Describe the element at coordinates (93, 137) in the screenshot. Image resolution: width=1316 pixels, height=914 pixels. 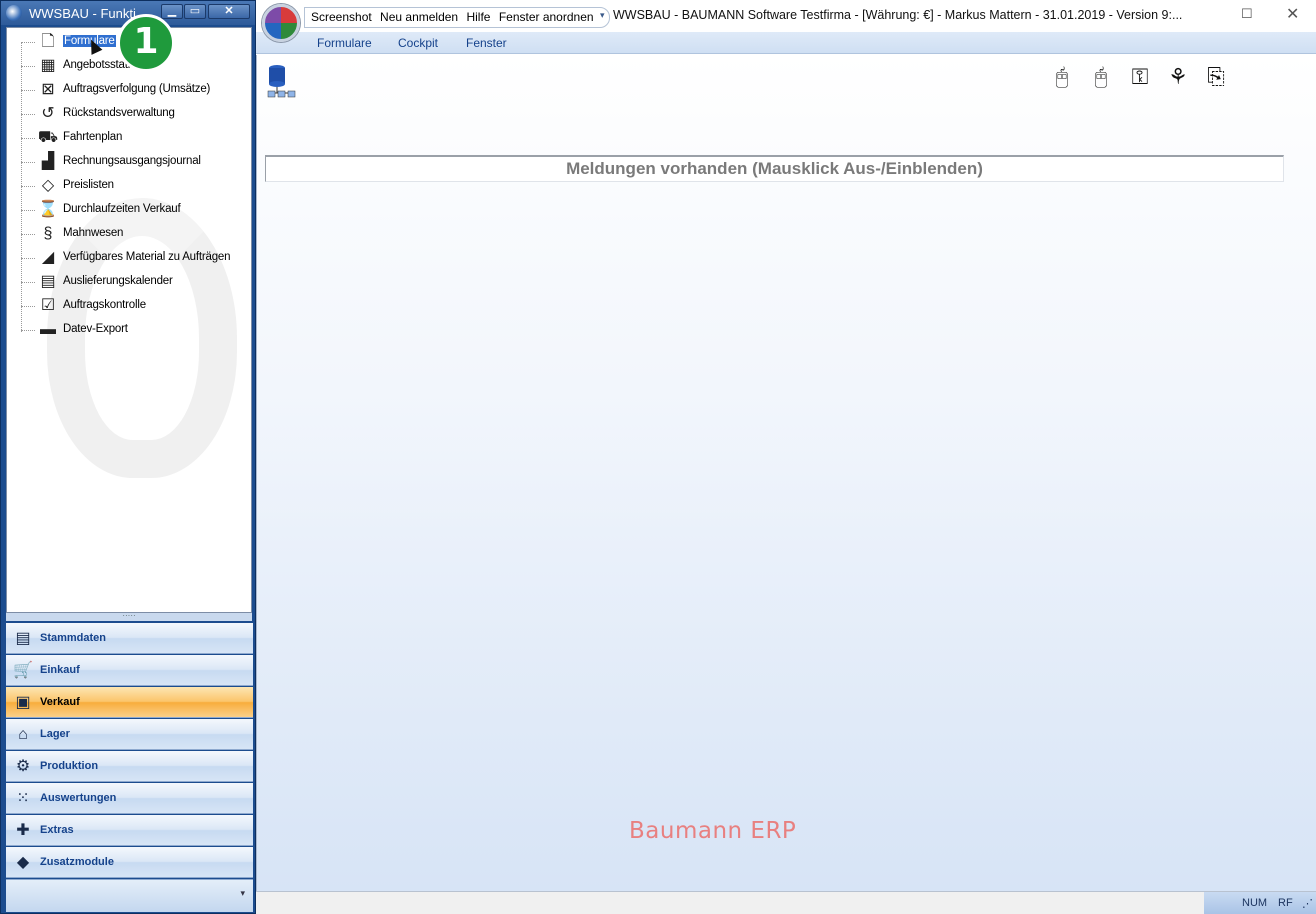
I see `tree-item-label: Fahrtenplan` at that location.